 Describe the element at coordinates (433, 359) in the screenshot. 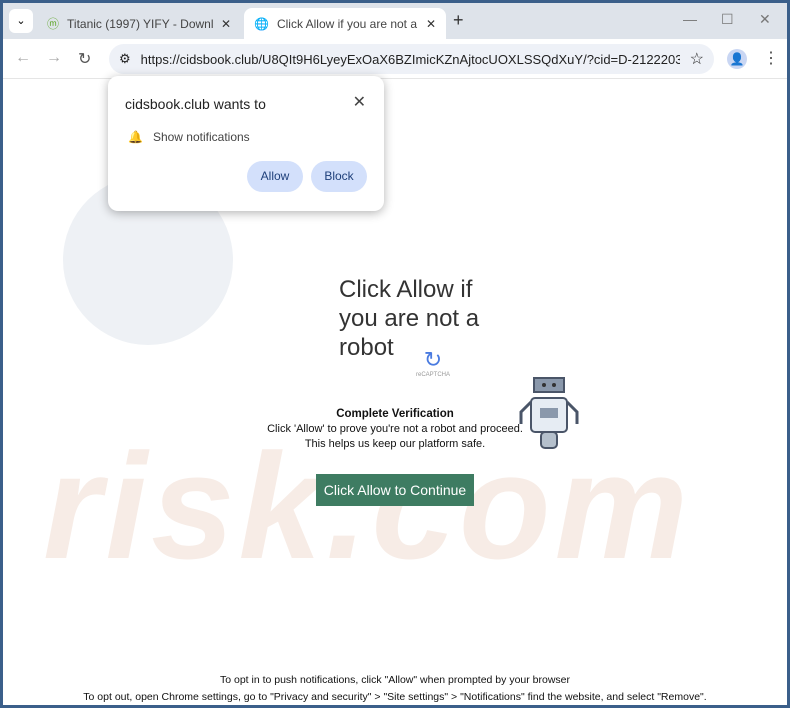

I see `recaptcha-icon: ↻` at that location.